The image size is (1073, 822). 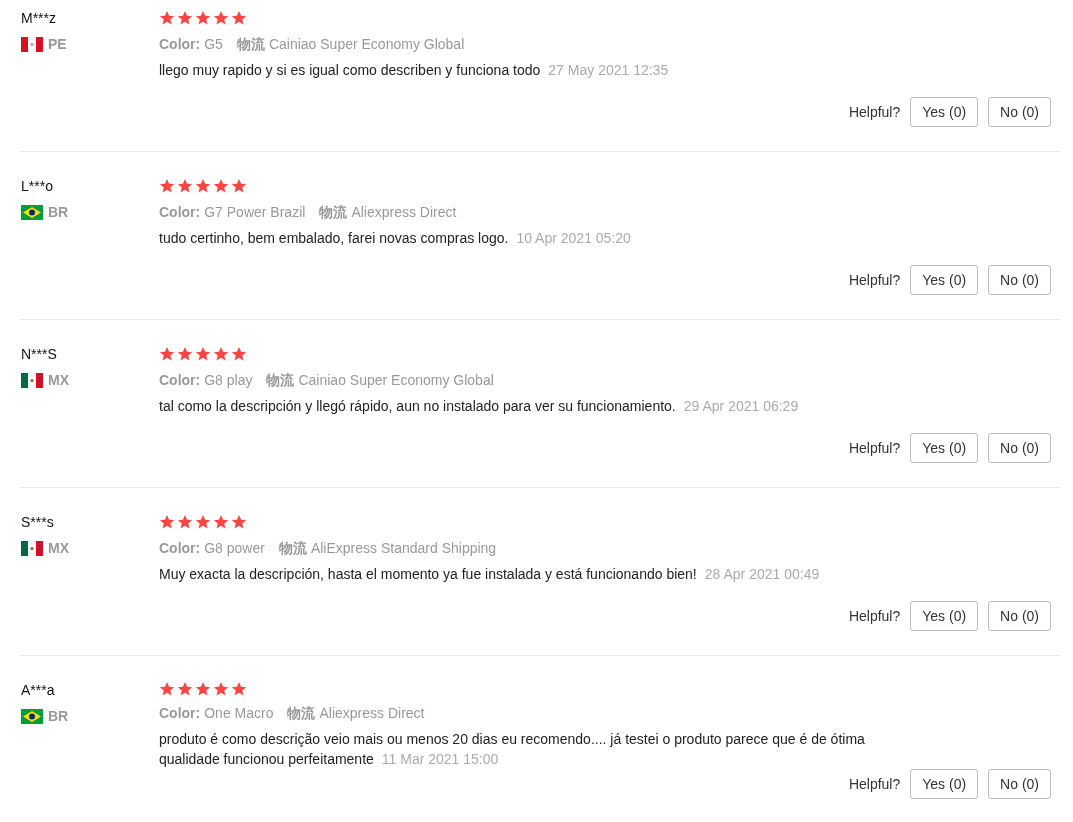 I want to click on country-code: PE, so click(x=57, y=44).